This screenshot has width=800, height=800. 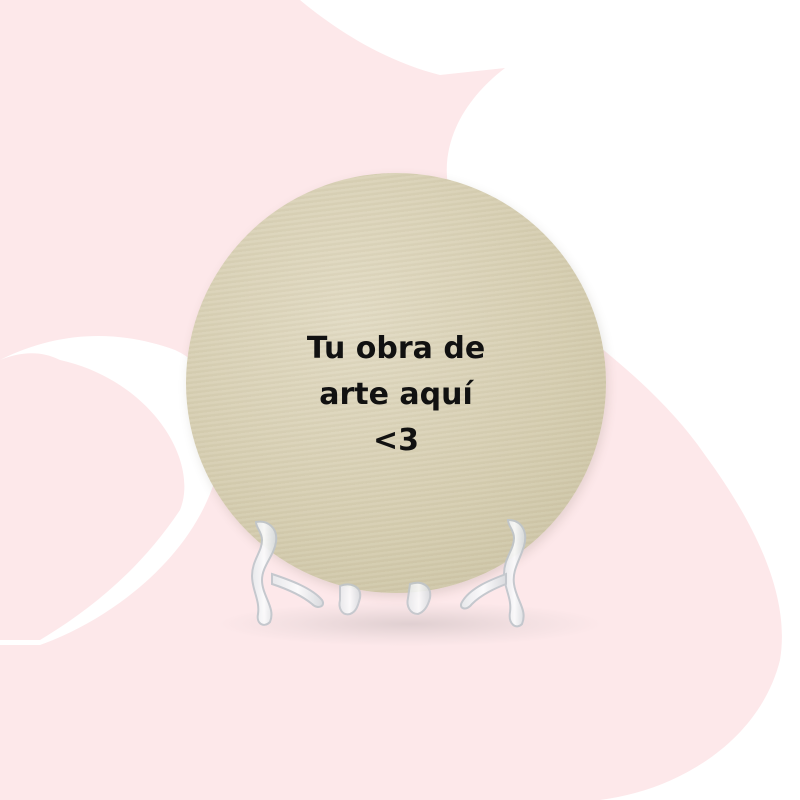 I want to click on stand-center-feet, so click(x=385, y=598).